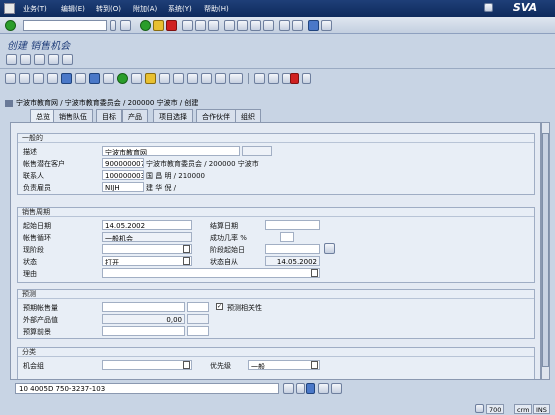  I want to click on end-date-field, so click(292, 225).